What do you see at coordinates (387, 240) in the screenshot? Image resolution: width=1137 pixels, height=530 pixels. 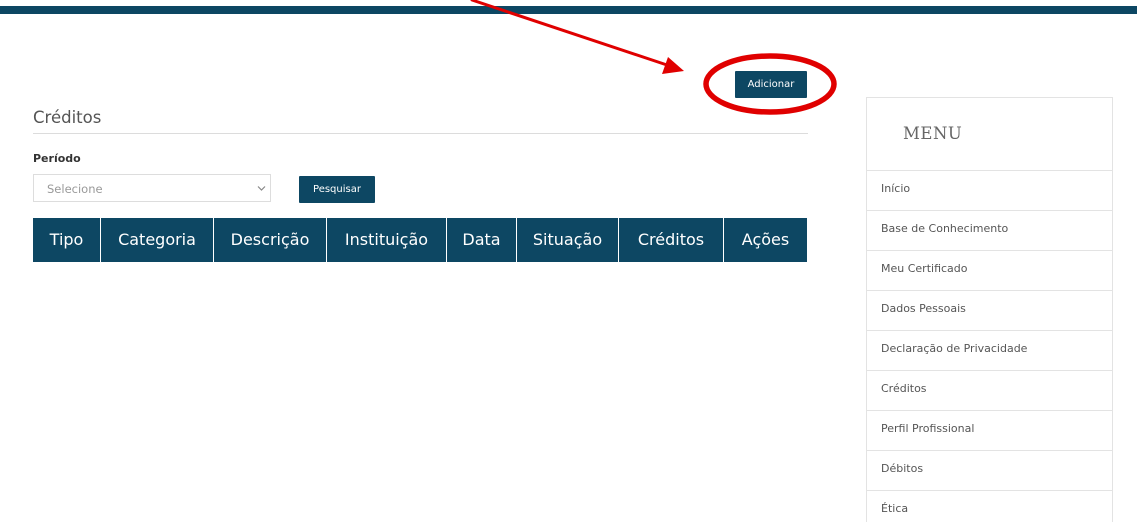 I see `column-header-instituicao: Instituição` at bounding box center [387, 240].